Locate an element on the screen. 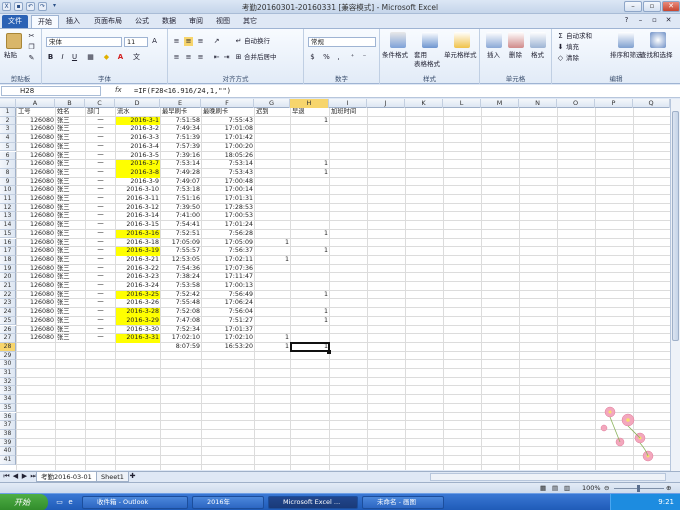  row-header: 32 is located at coordinates (8, 382).